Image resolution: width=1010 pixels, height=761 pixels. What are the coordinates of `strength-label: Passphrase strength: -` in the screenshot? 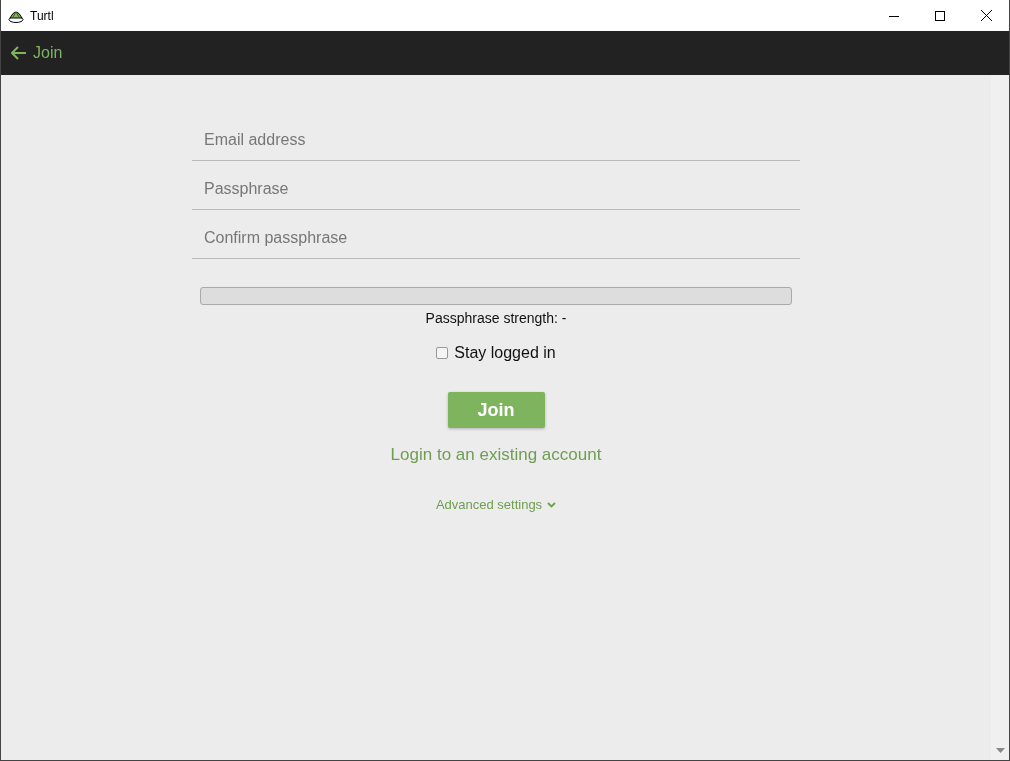 It's located at (496, 318).